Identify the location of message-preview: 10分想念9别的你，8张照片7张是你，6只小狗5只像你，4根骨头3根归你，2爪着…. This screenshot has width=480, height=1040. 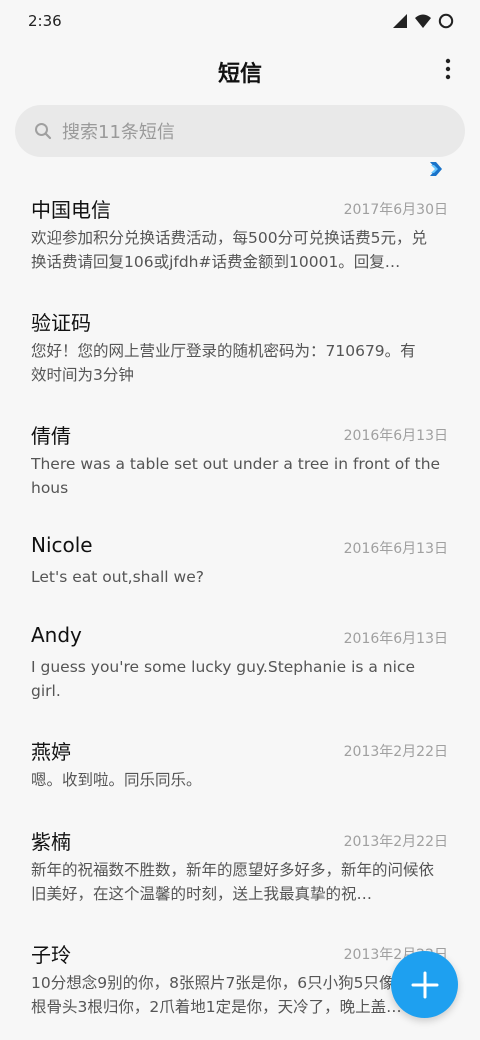
(233, 995).